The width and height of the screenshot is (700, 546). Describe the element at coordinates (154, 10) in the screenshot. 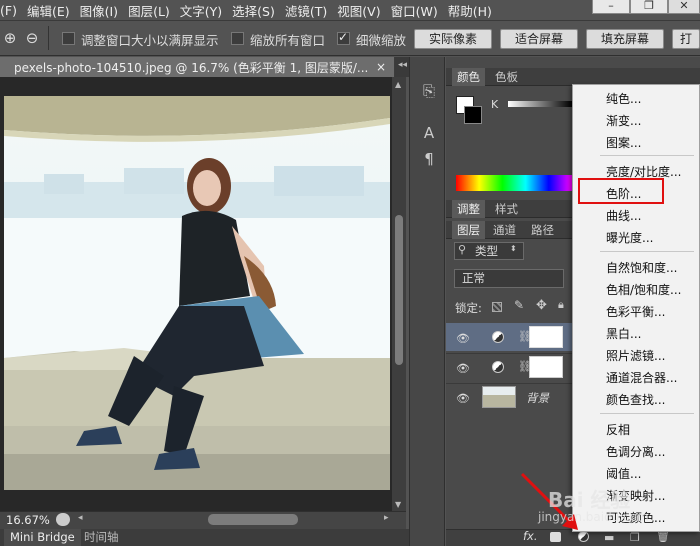

I see `menu-layer: 图层(L)` at that location.